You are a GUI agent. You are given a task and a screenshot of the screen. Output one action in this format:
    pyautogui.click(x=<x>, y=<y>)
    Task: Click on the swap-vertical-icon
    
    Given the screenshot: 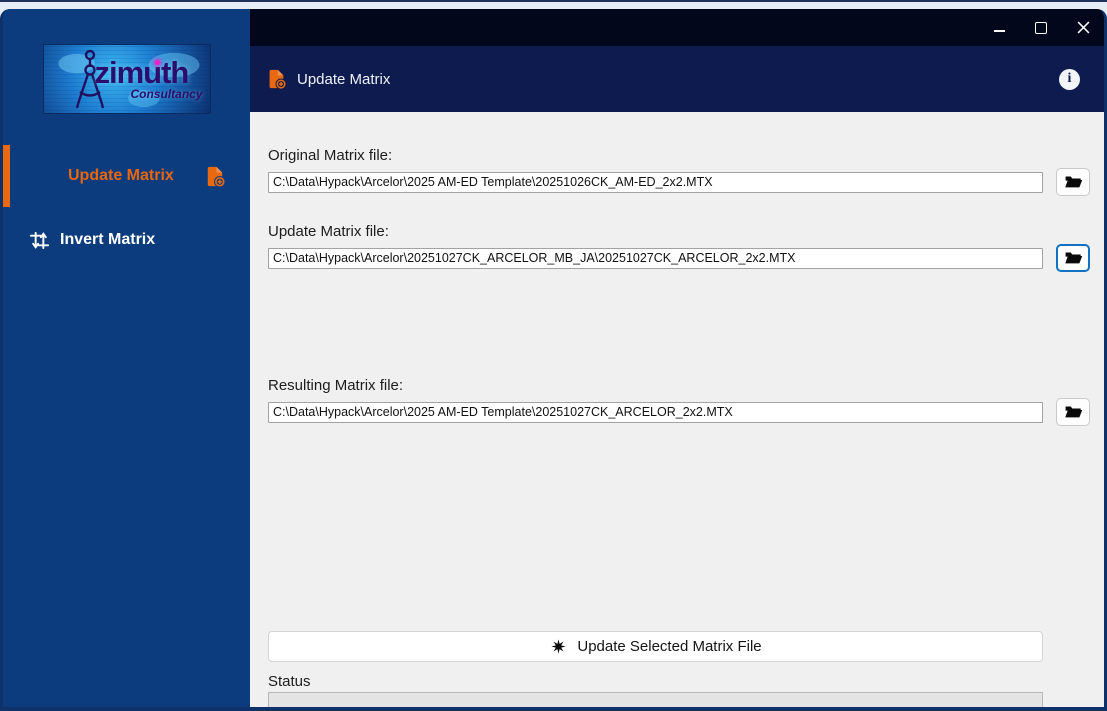 What is the action you would take?
    pyautogui.click(x=39, y=240)
    